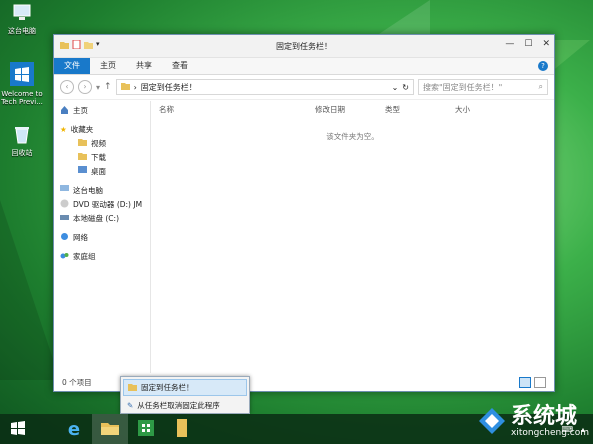  I want to click on dvd-drive-icon, so click(64, 204).